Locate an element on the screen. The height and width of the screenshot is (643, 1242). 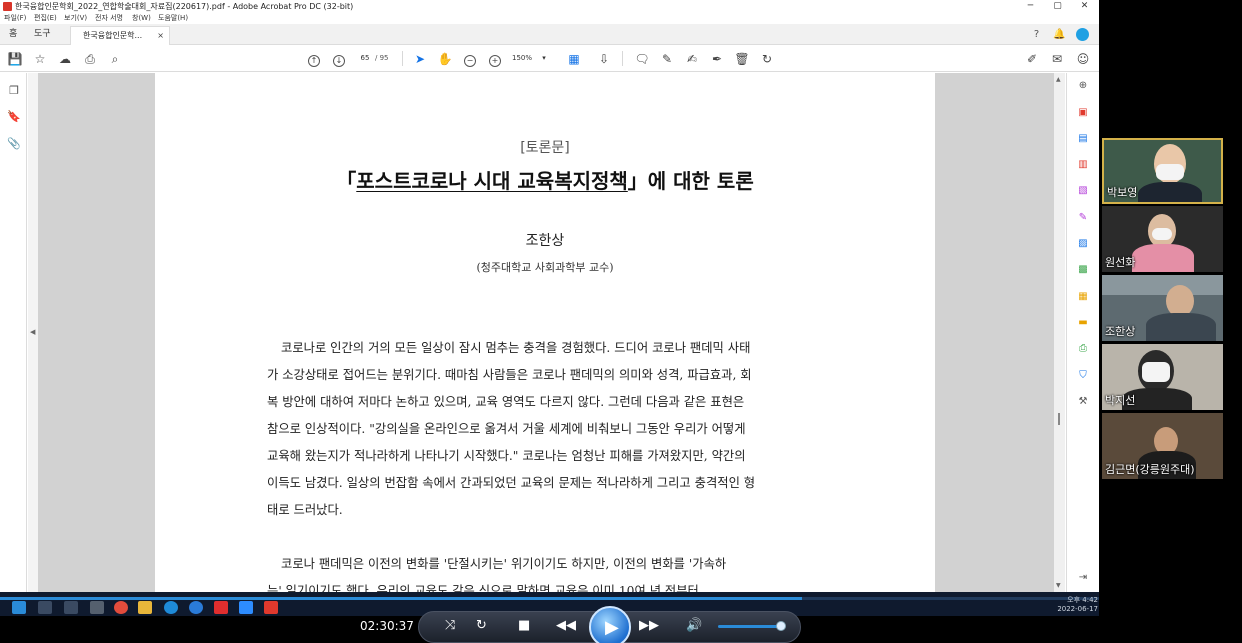
bookmark-star-icon: ☆ is located at coordinates (40, 59).